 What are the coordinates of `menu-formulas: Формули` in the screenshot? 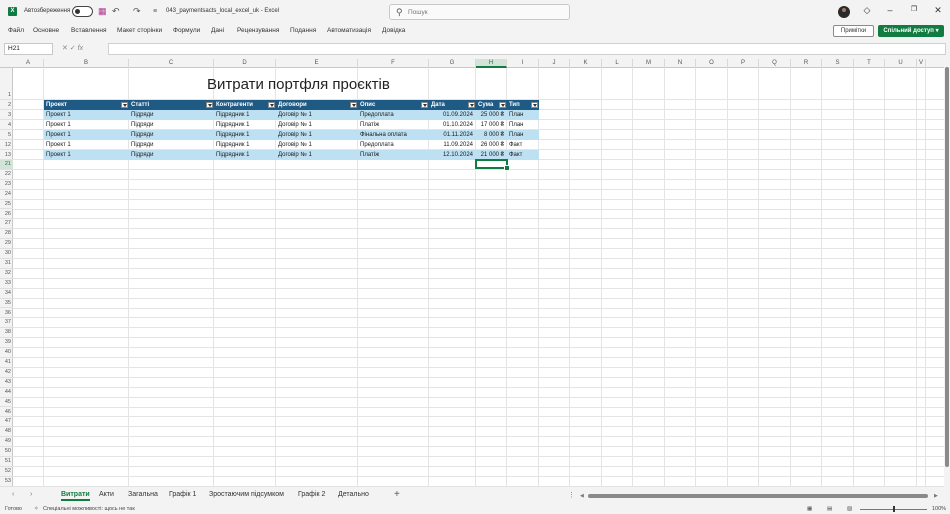 It's located at (186, 30).